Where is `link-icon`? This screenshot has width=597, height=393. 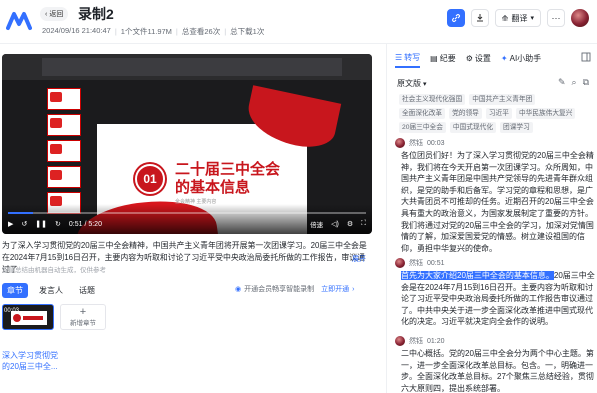 link-icon is located at coordinates (455, 18).